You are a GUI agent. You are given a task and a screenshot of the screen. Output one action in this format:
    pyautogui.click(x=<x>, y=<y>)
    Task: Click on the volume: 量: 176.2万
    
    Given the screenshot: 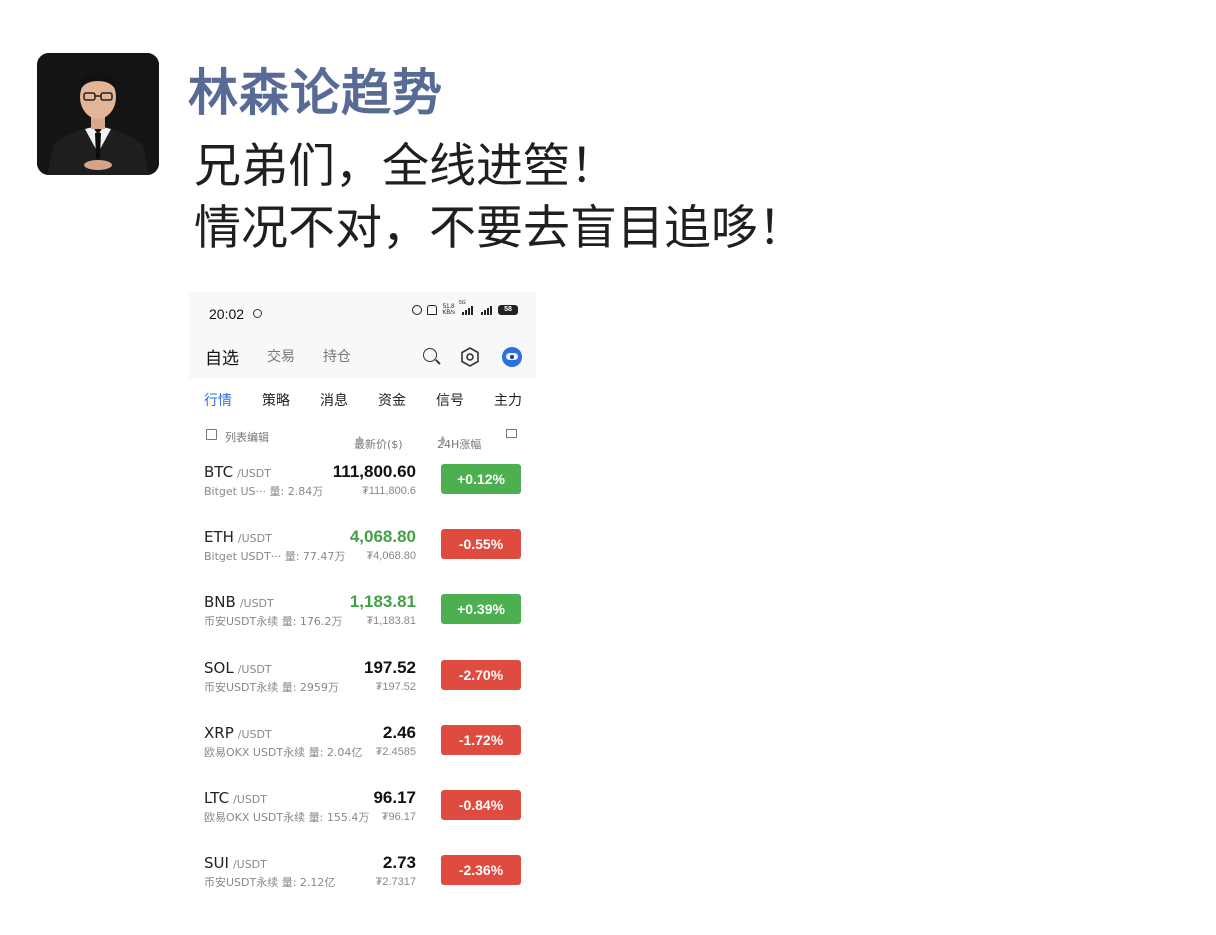 What is the action you would take?
    pyautogui.click(x=312, y=622)
    